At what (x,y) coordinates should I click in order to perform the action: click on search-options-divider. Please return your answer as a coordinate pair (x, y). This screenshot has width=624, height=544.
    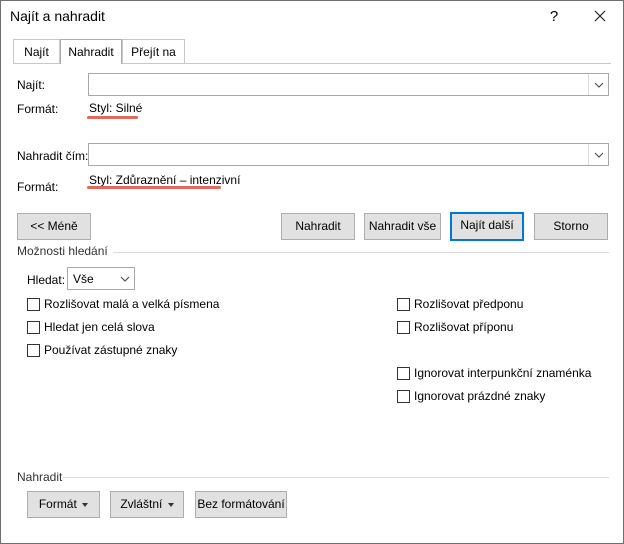
    Looking at the image, I should click on (361, 252).